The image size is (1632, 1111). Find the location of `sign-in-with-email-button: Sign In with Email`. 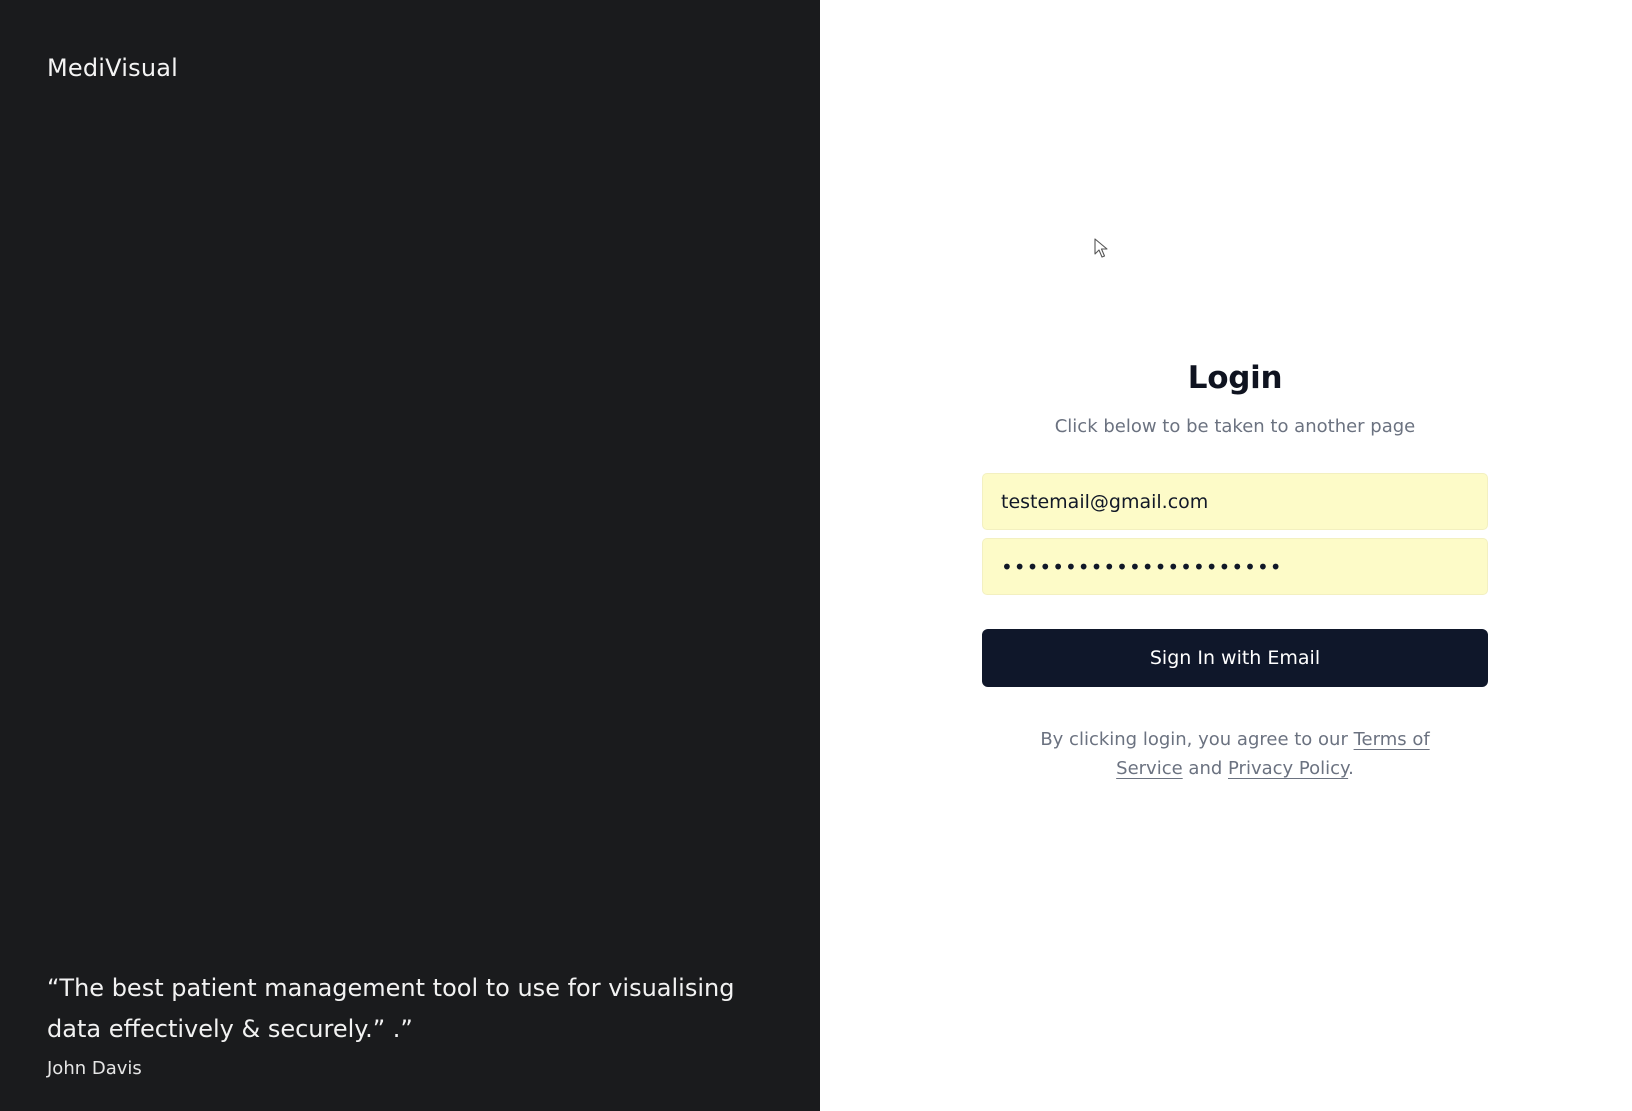

sign-in-with-email-button: Sign In with Email is located at coordinates (1235, 658).